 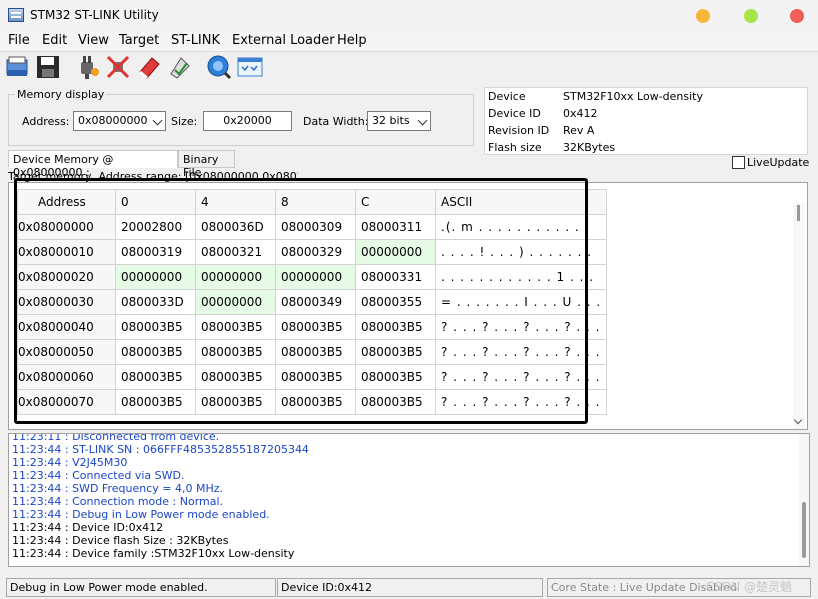 What do you see at coordinates (46, 121) in the screenshot?
I see `address-label: Address:` at bounding box center [46, 121].